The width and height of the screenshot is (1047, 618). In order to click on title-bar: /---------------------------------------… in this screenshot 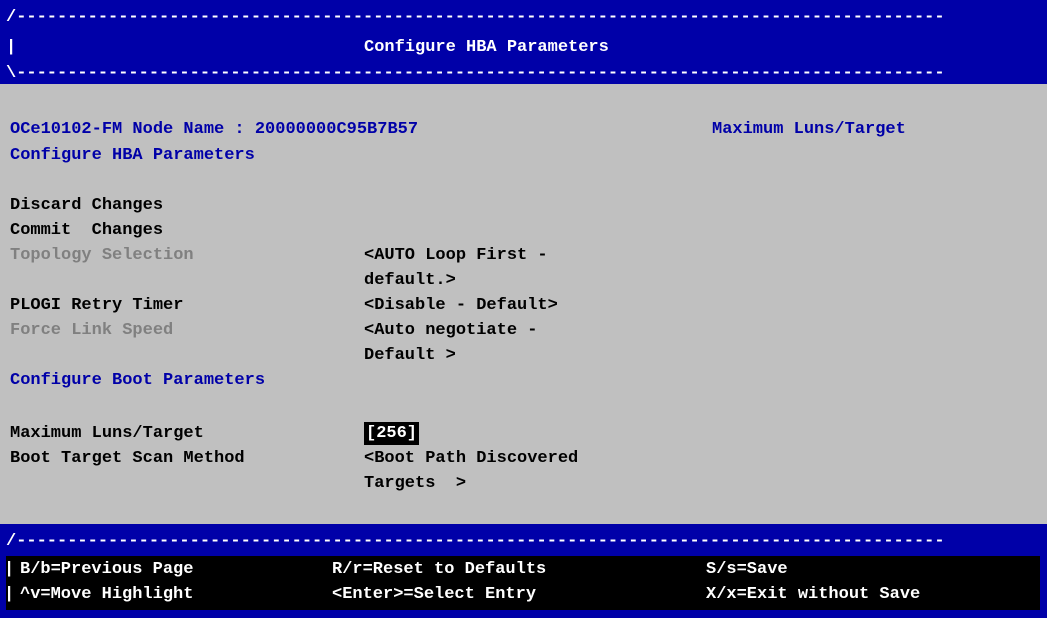, I will do `click(523, 42)`.